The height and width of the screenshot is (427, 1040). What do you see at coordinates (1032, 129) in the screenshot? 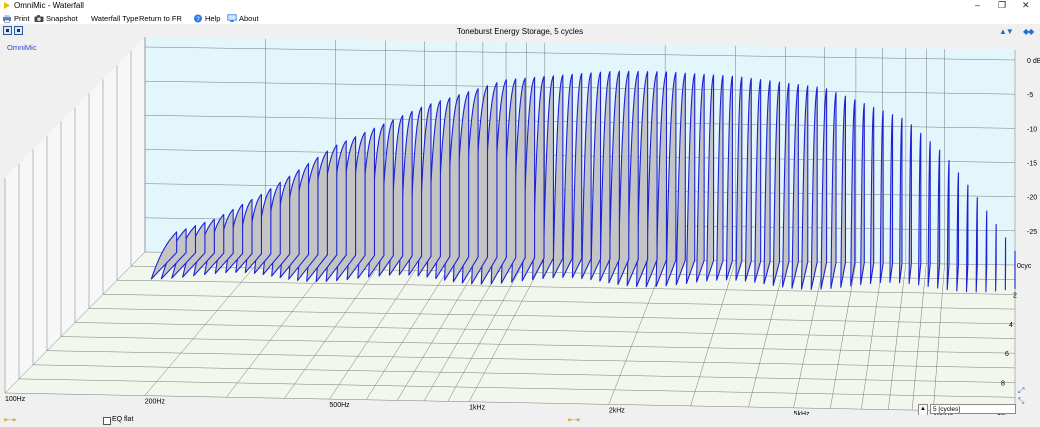
I see `y-tick-label: -10` at bounding box center [1032, 129].